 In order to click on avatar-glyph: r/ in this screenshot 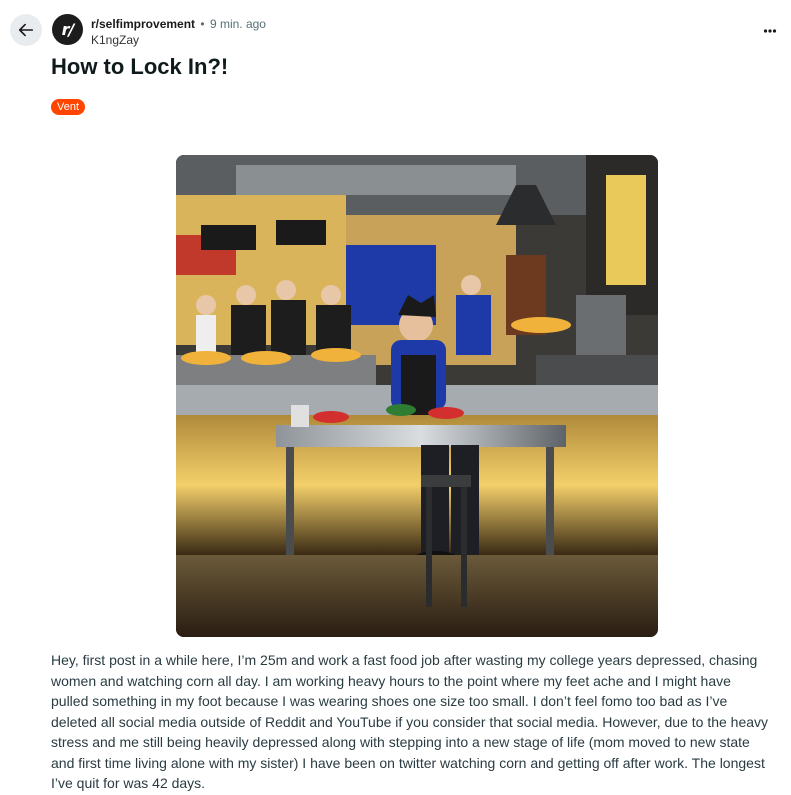, I will do `click(68, 29)`.